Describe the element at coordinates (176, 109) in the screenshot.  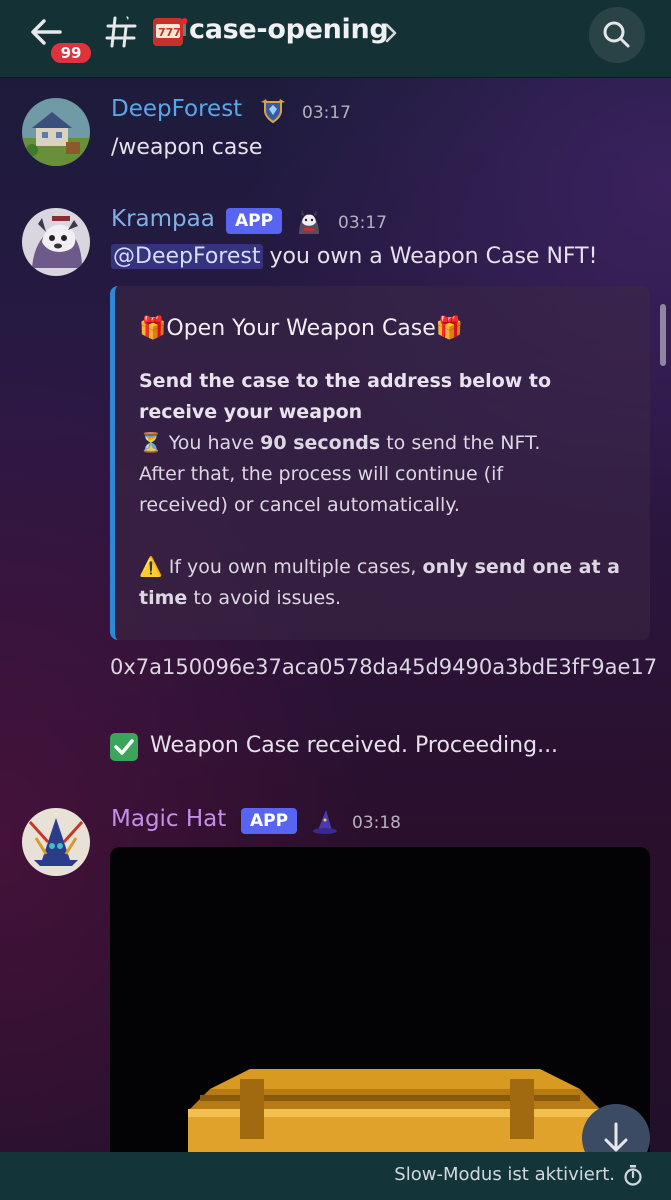
I see `username-deepforest: DeepForest` at that location.